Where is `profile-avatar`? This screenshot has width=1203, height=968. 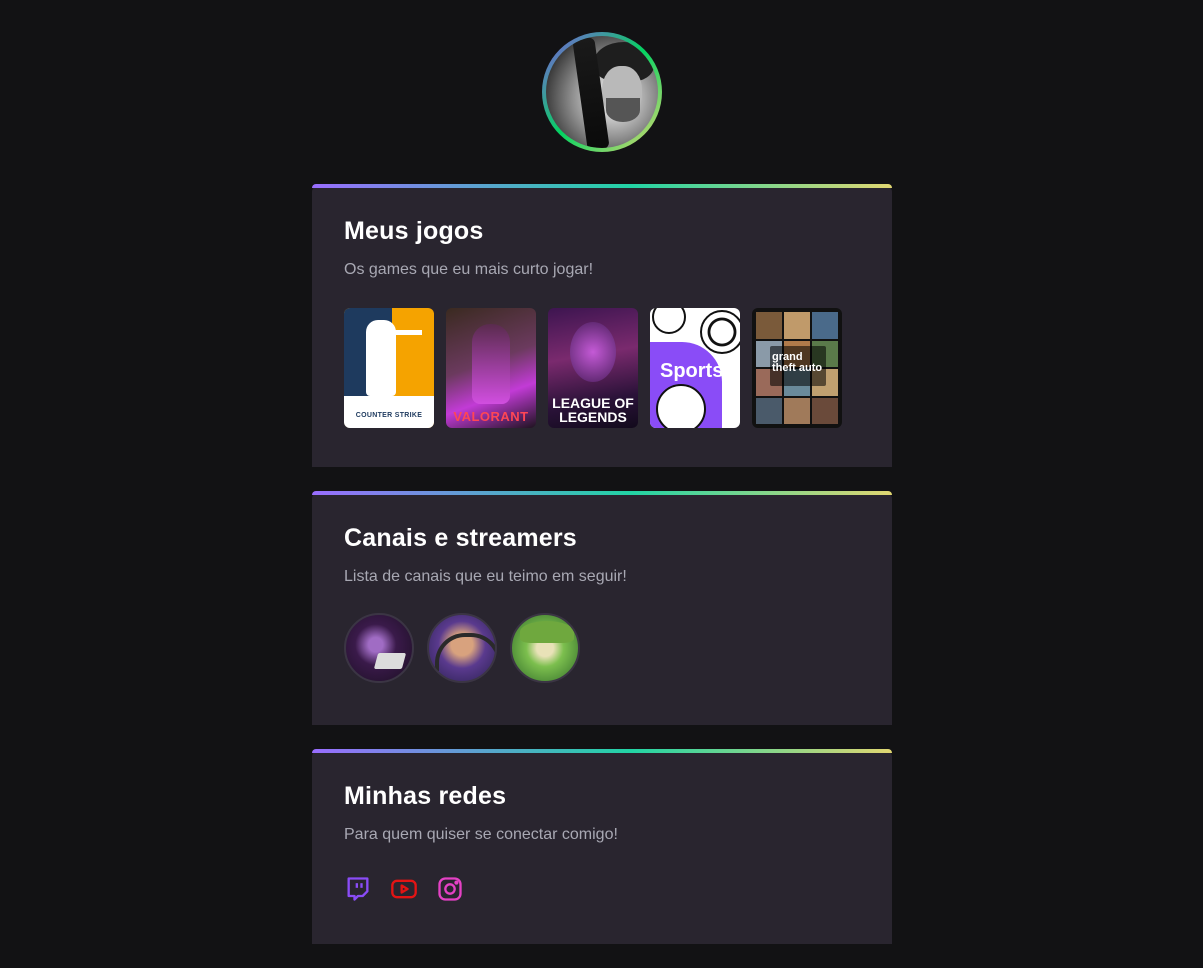 profile-avatar is located at coordinates (602, 92).